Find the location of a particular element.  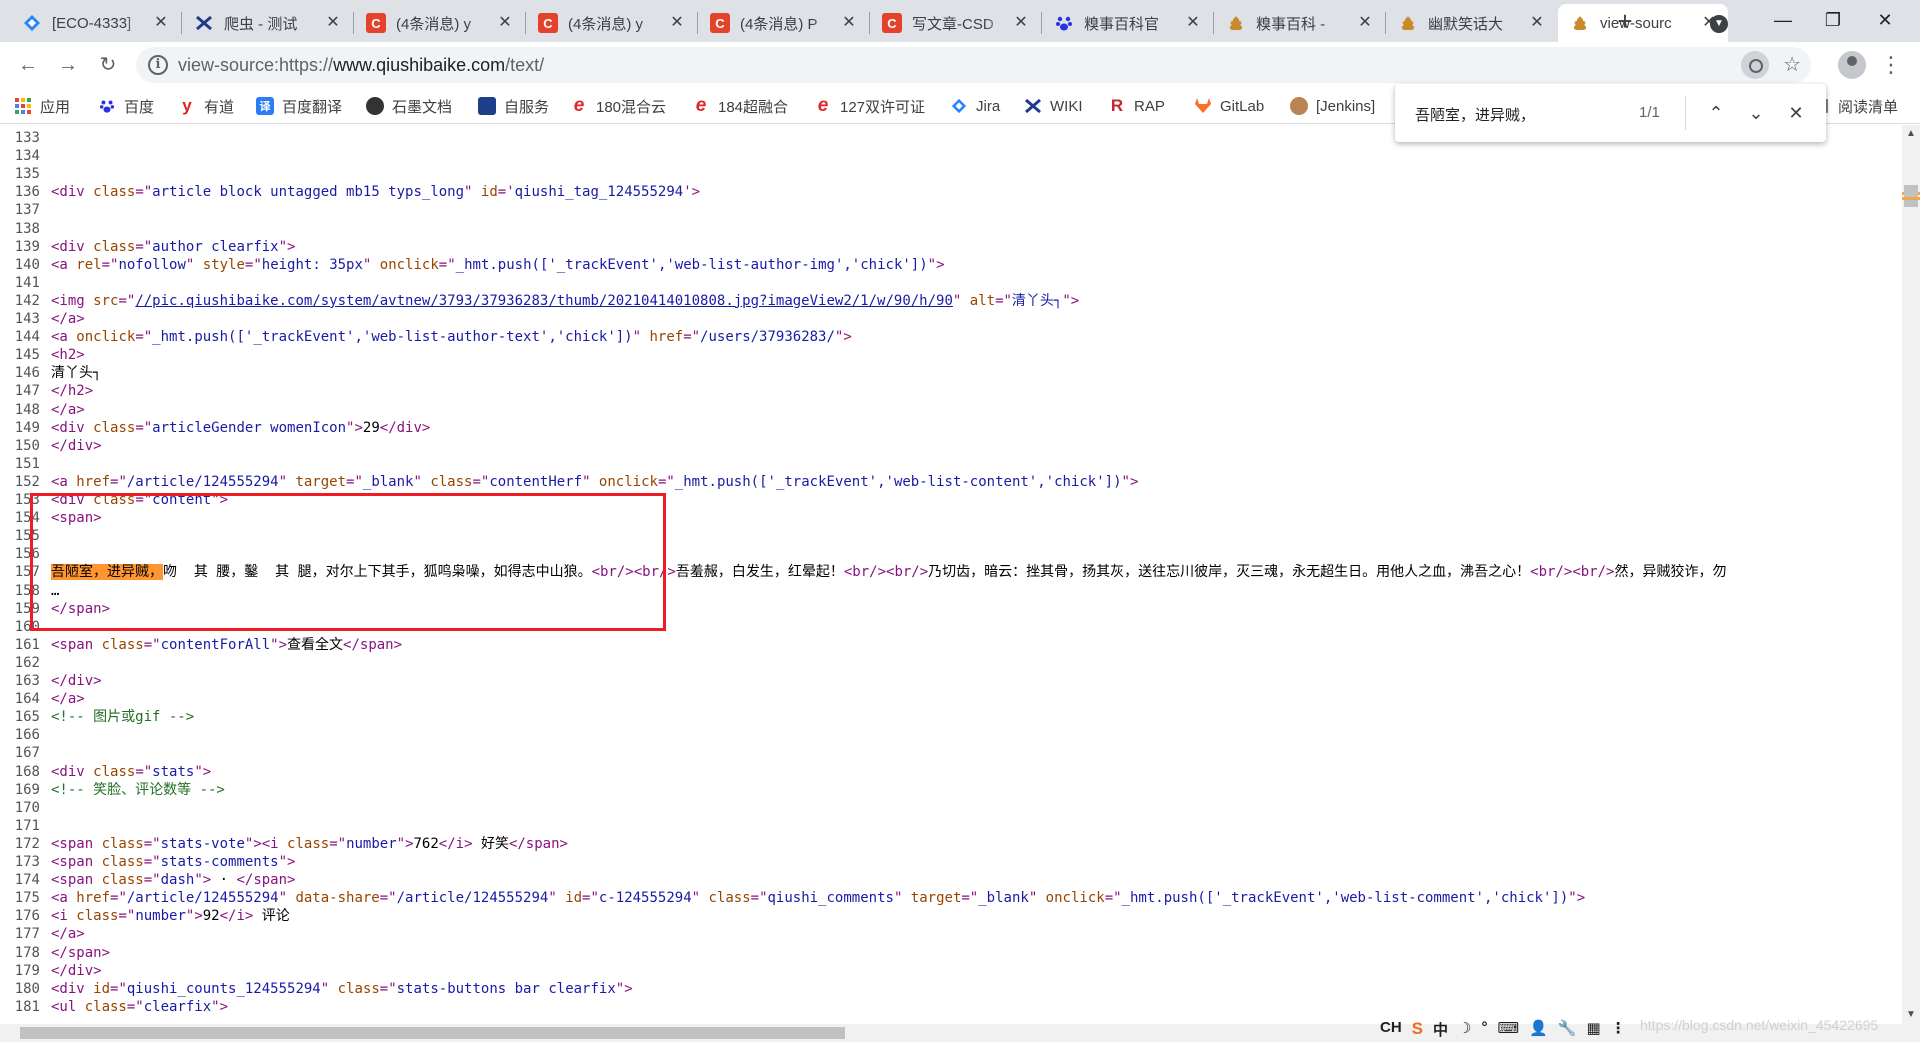

bookmark-star-icon: ☆ is located at coordinates (1792, 64).